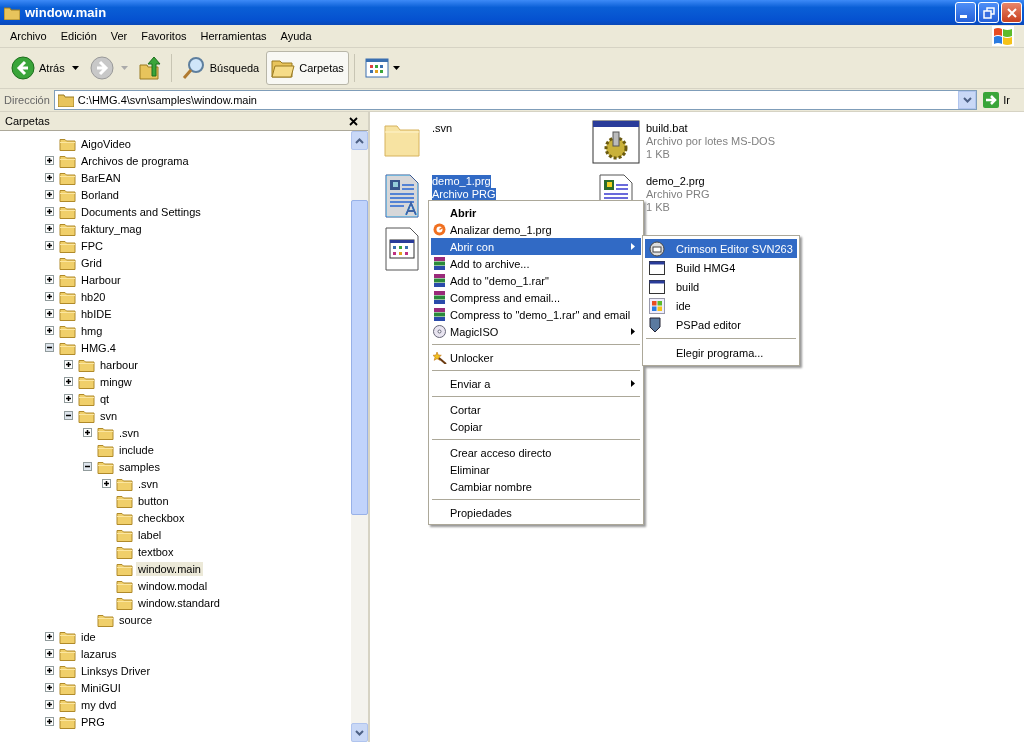 This screenshot has height=742, width=1024. Describe the element at coordinates (150, 534) in the screenshot. I see `tree-item: label` at that location.